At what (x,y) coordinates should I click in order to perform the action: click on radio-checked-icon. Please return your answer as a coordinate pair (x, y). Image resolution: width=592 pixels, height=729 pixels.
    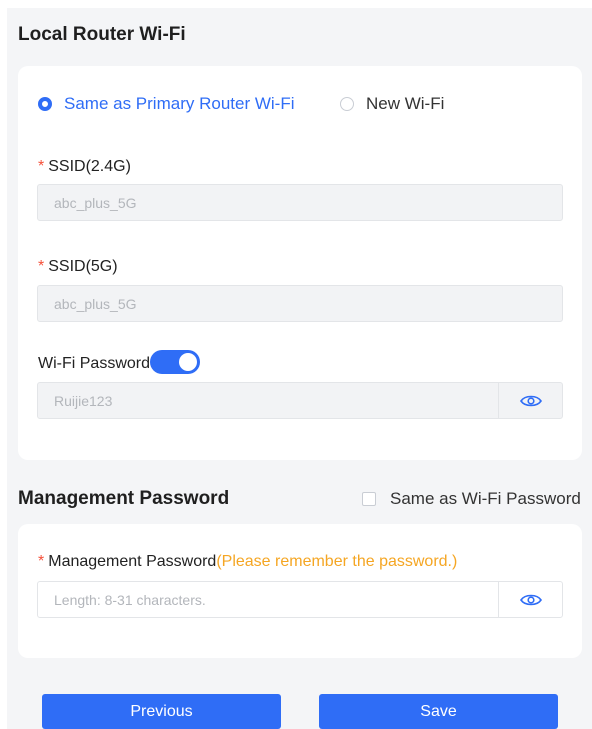
    Looking at the image, I should click on (45, 104).